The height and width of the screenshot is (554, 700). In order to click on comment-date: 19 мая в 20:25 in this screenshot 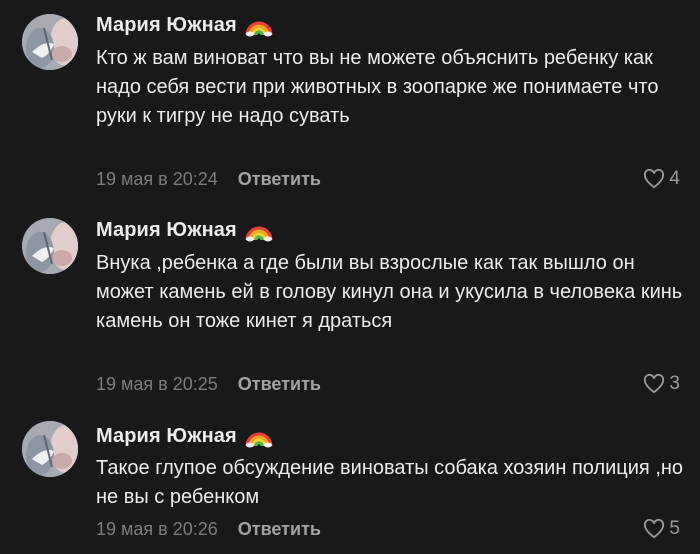, I will do `click(157, 384)`.